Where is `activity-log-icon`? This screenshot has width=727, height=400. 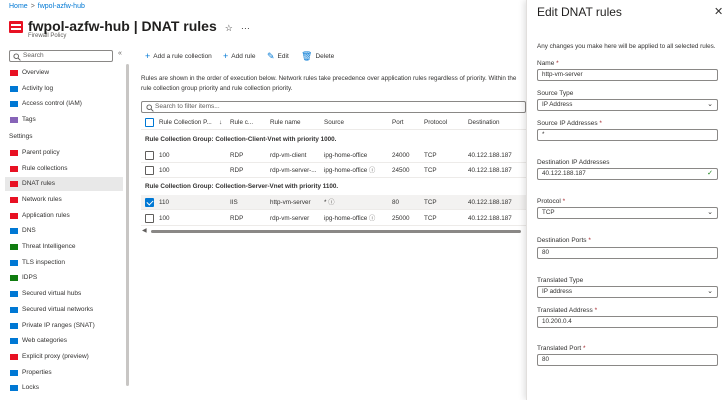
activity-log-icon is located at coordinates (14, 88).